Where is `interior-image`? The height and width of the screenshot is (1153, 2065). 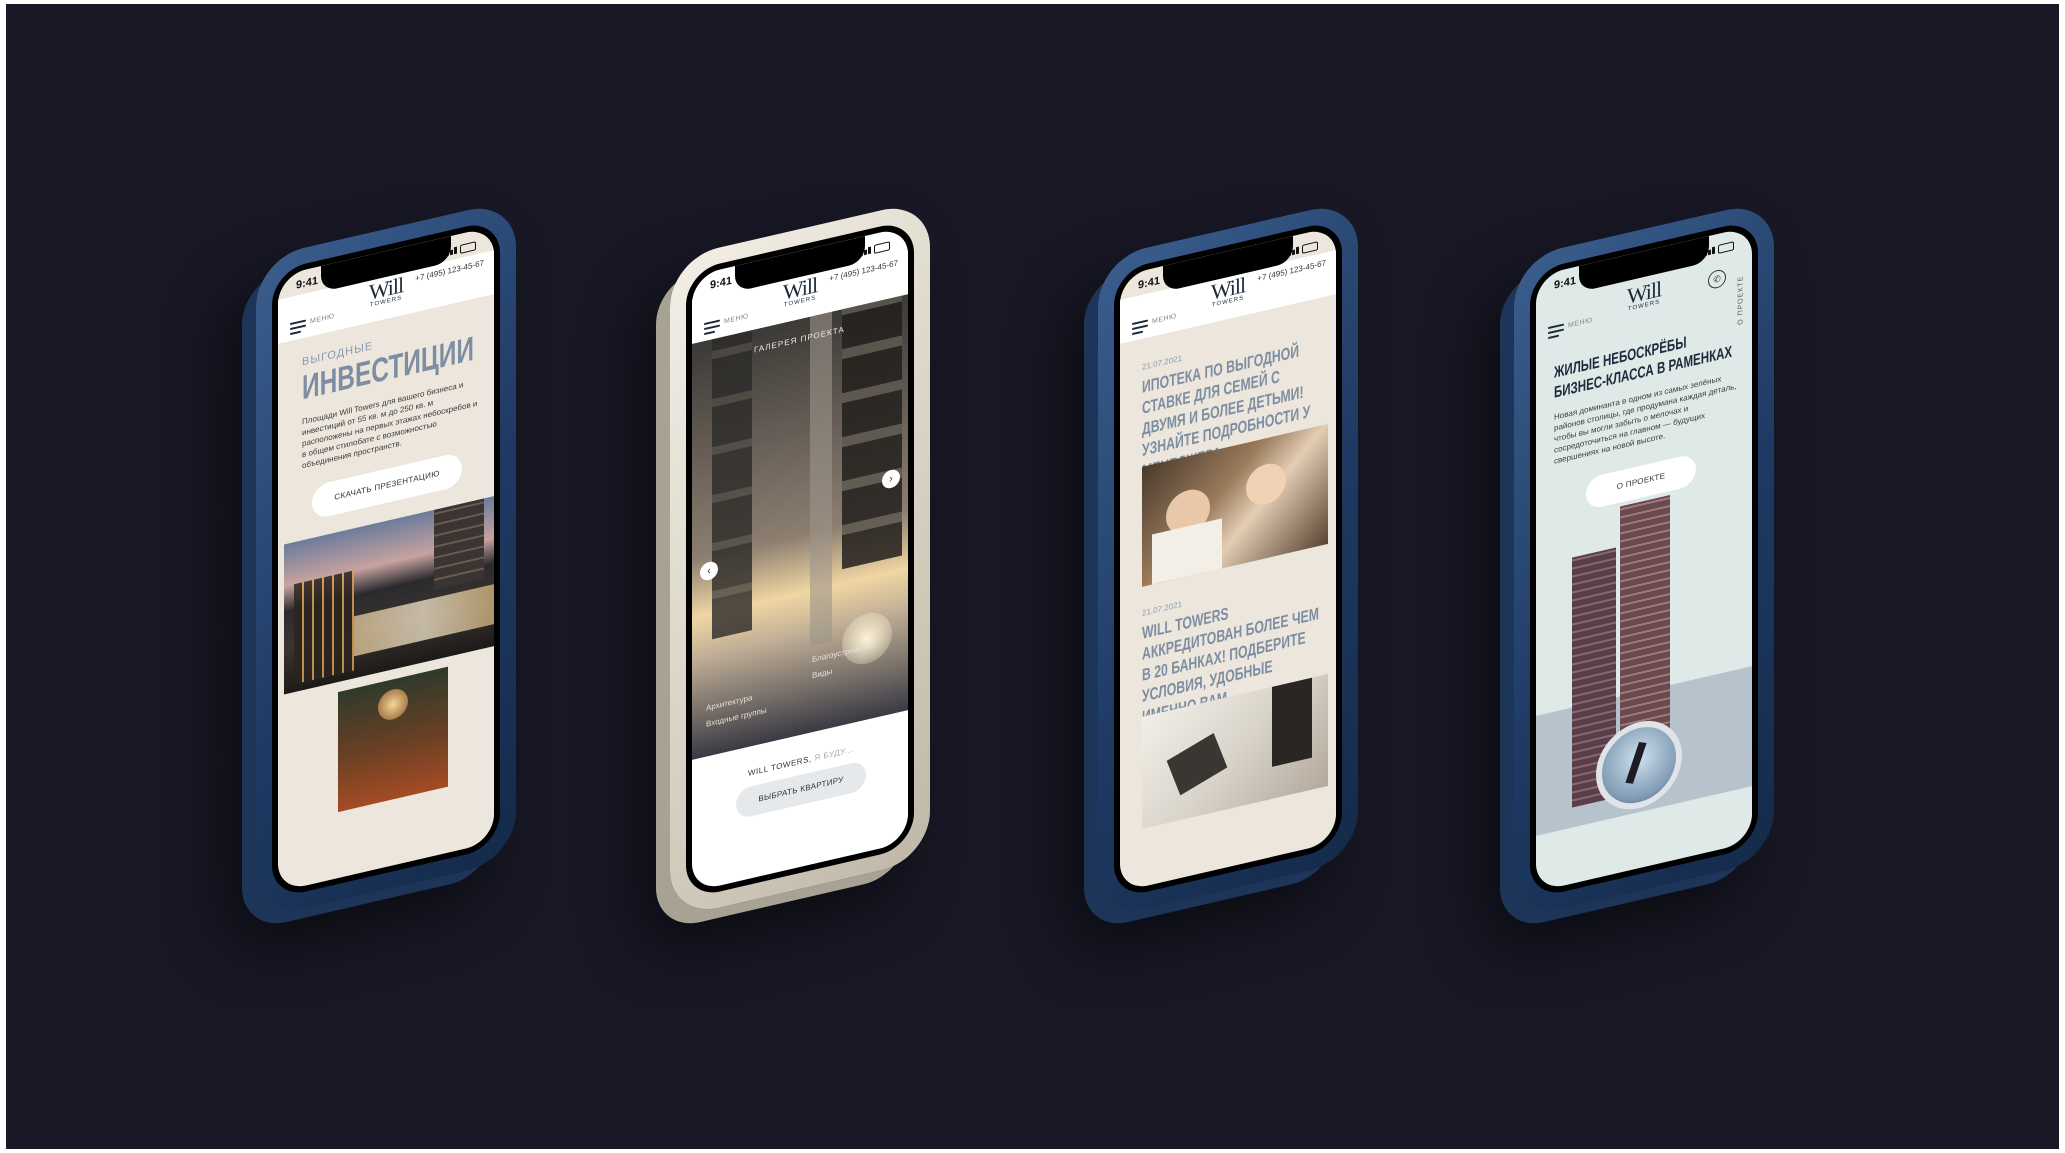
interior-image is located at coordinates (393, 739).